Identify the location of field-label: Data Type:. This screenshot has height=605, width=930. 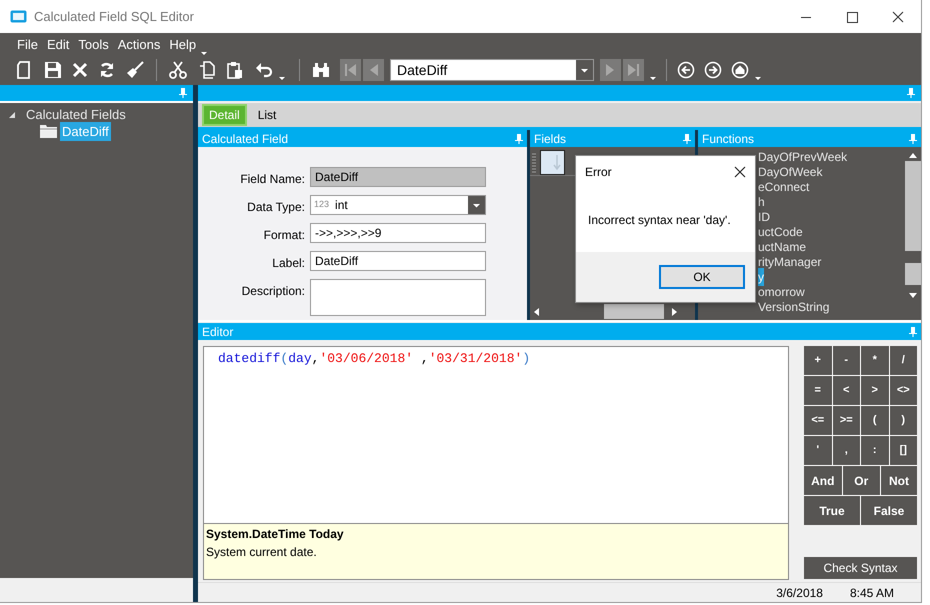
(276, 207).